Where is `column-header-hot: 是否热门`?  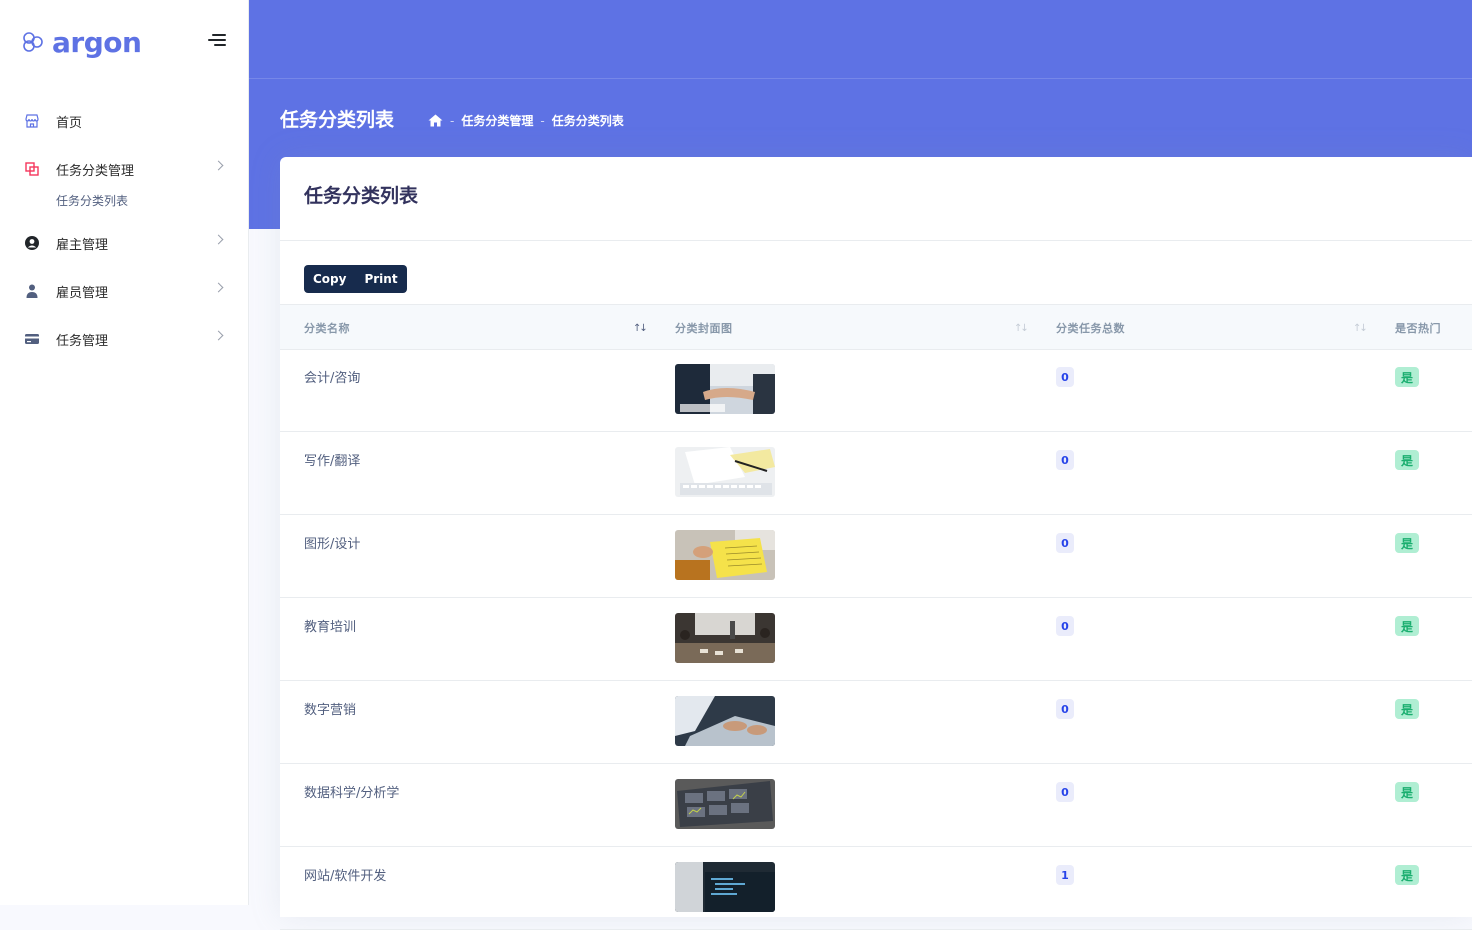 column-header-hot: 是否热门 is located at coordinates (1418, 328).